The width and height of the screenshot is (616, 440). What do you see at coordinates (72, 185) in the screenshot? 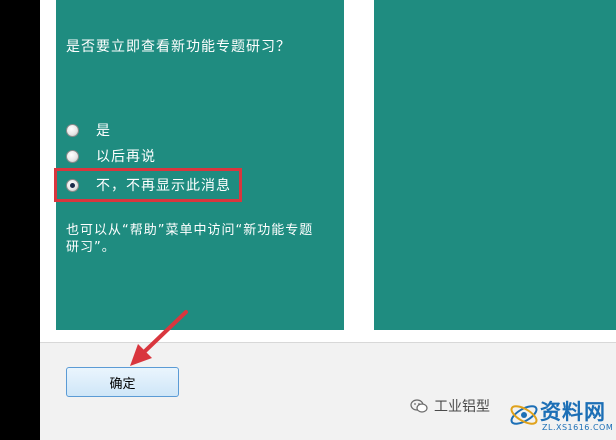
I see `radio-never` at bounding box center [72, 185].